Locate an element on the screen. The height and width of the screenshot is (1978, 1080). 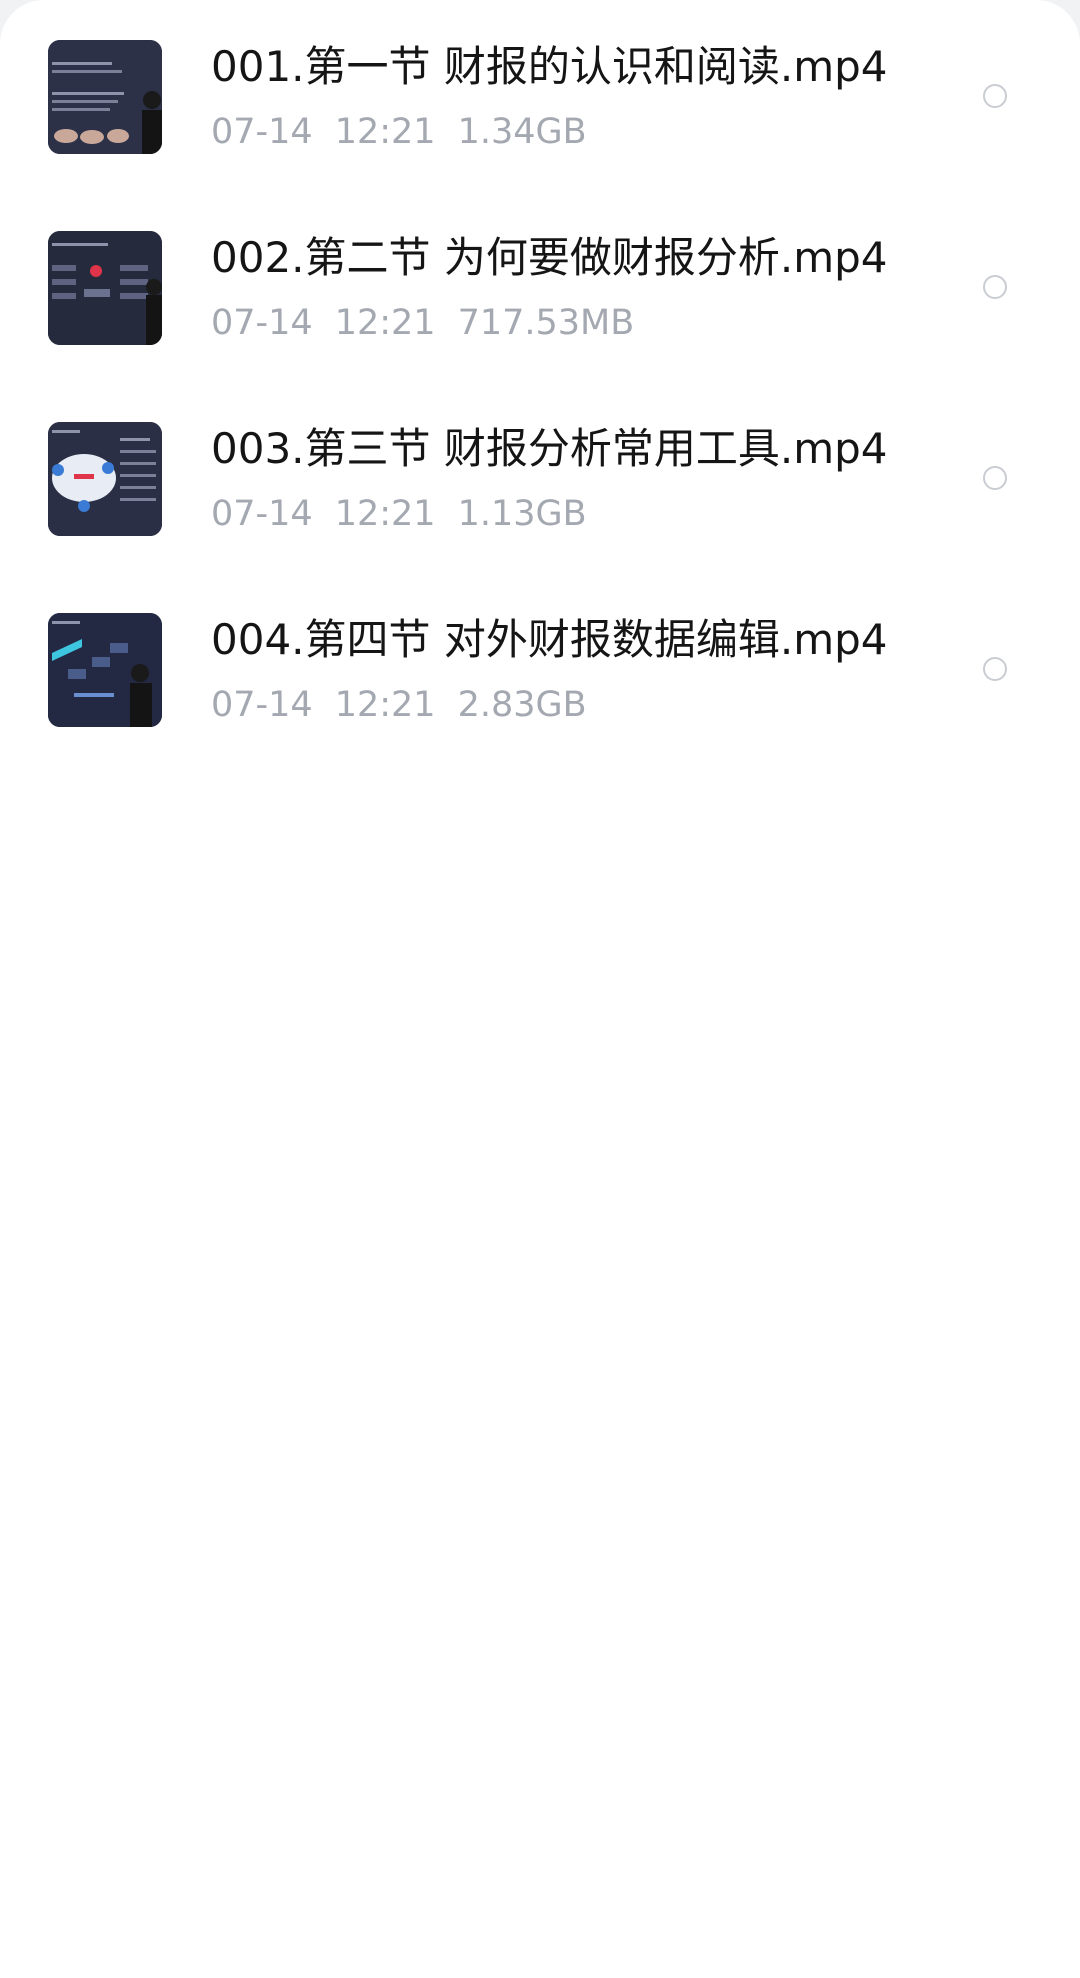
file-size: 717.53MB is located at coordinates (546, 323).